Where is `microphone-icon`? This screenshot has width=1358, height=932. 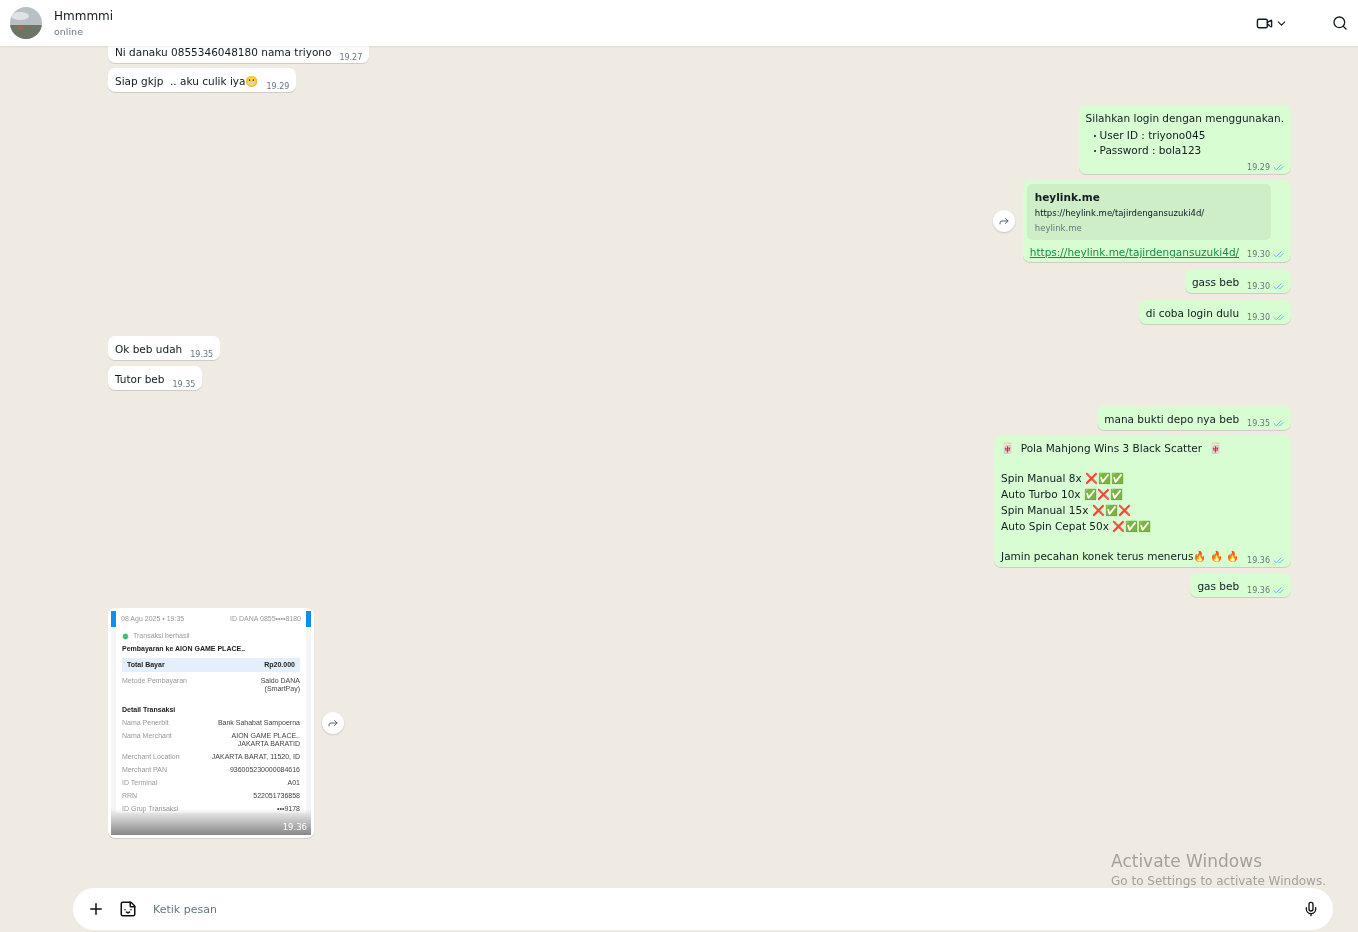 microphone-icon is located at coordinates (1311, 909).